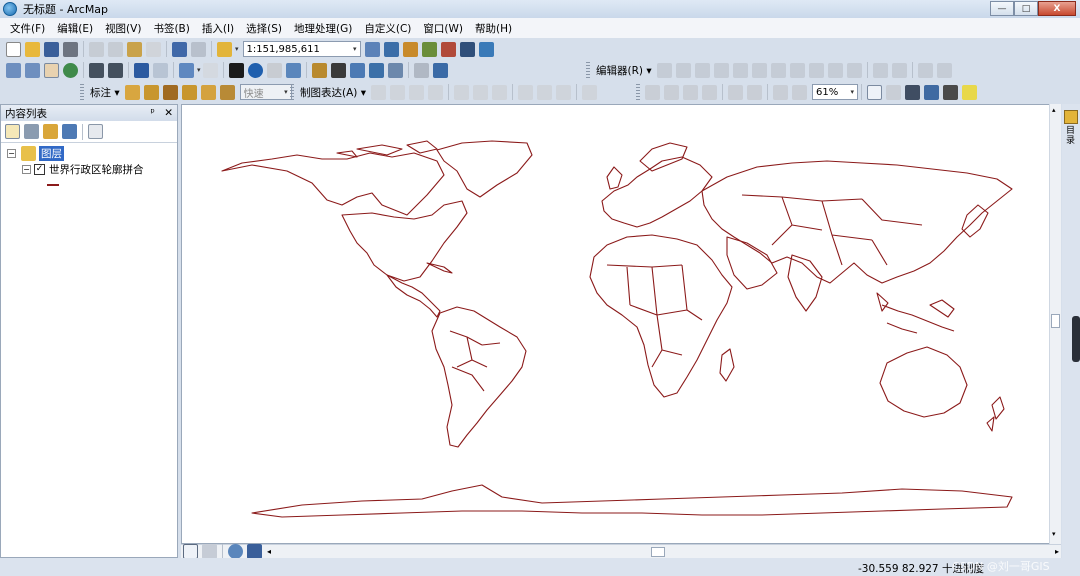  I want to click on layer-row: − ✓ 世界行政区轮廓拼合, so click(83, 169).